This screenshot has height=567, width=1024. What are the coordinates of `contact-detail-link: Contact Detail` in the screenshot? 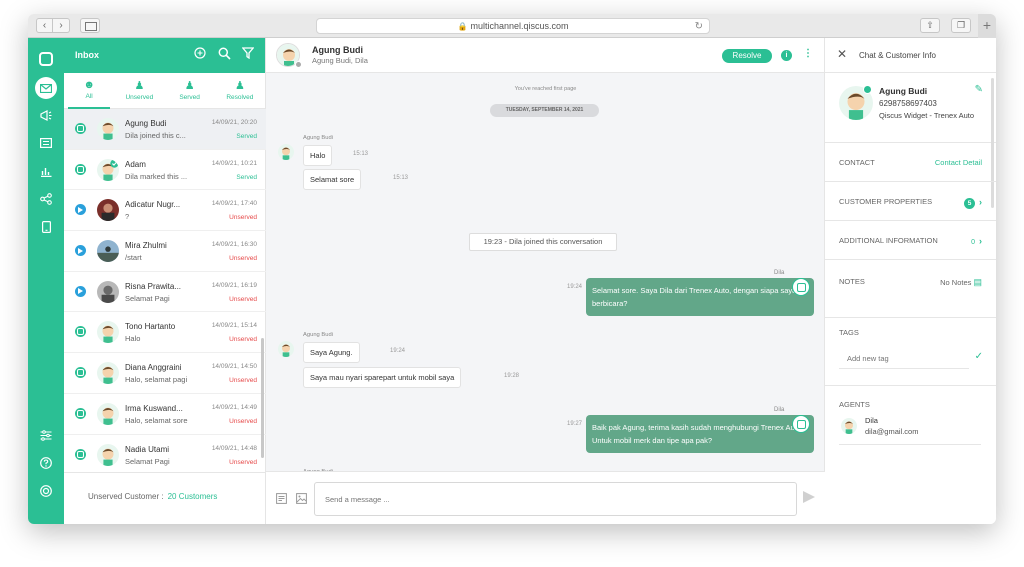 It's located at (958, 162).